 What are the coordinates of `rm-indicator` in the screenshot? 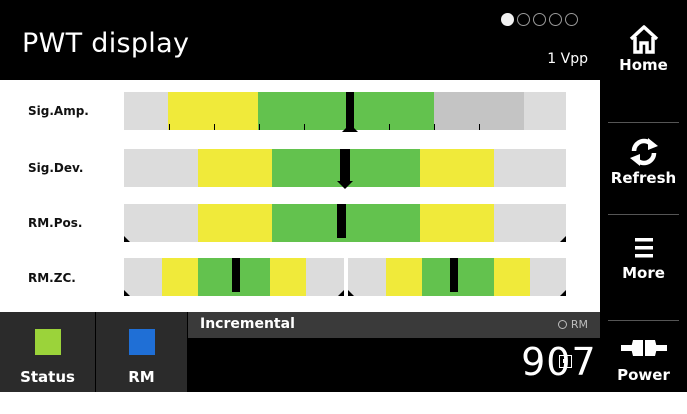 It's located at (141, 342).